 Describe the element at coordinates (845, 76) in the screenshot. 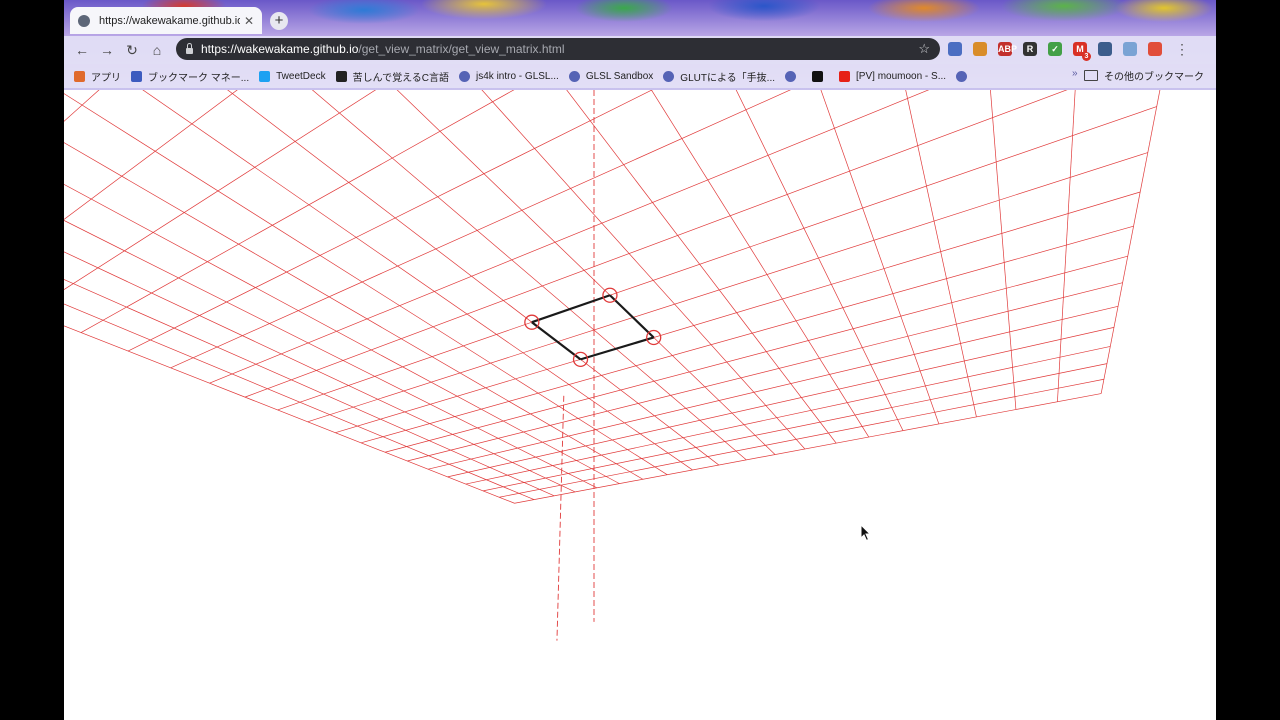

I see `youtube-icon` at that location.